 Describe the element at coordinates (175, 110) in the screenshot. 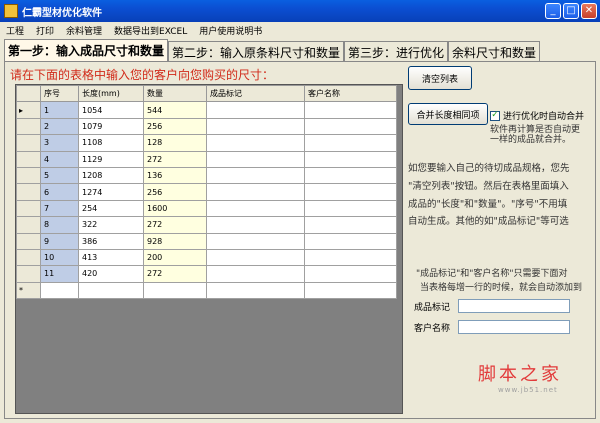

I see `cell-qty: 544` at that location.